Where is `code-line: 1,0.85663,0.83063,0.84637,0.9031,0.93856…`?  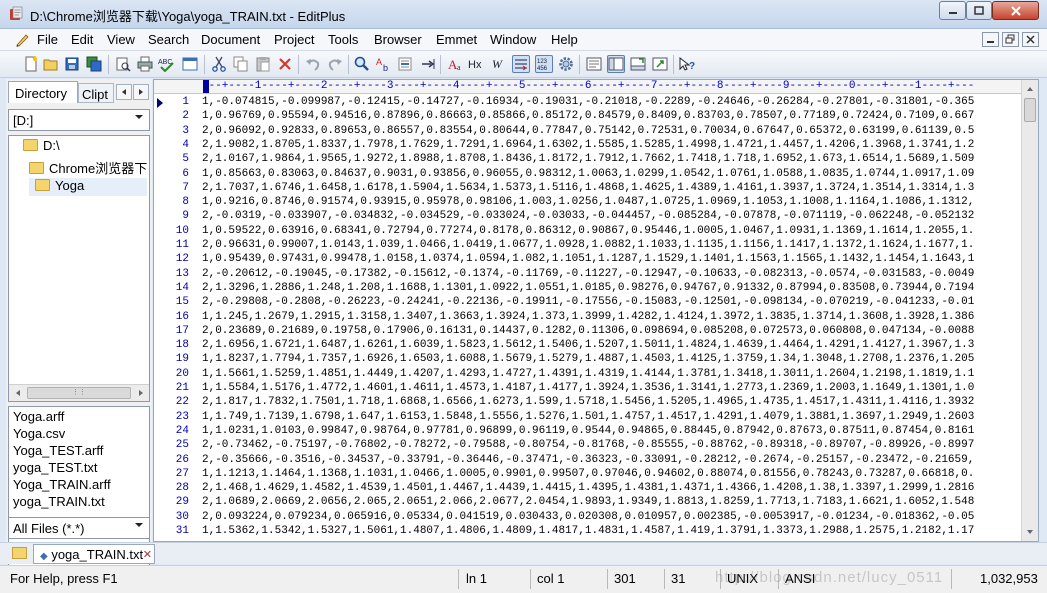 code-line: 1,0.85663,0.83063,0.84637,0.9031,0.93856… is located at coordinates (588, 174).